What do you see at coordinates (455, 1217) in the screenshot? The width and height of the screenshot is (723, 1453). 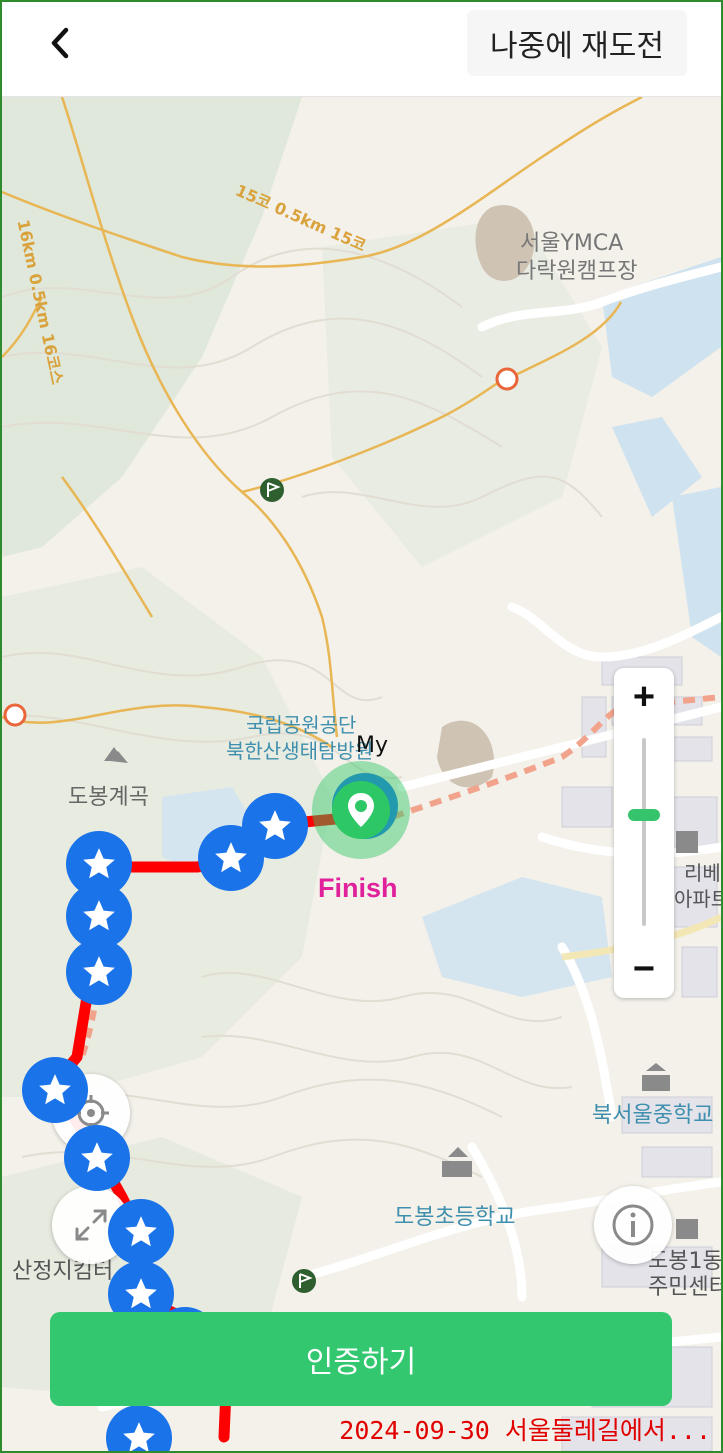 I see `map-label-dobong-elementary: 도봉초등학교` at bounding box center [455, 1217].